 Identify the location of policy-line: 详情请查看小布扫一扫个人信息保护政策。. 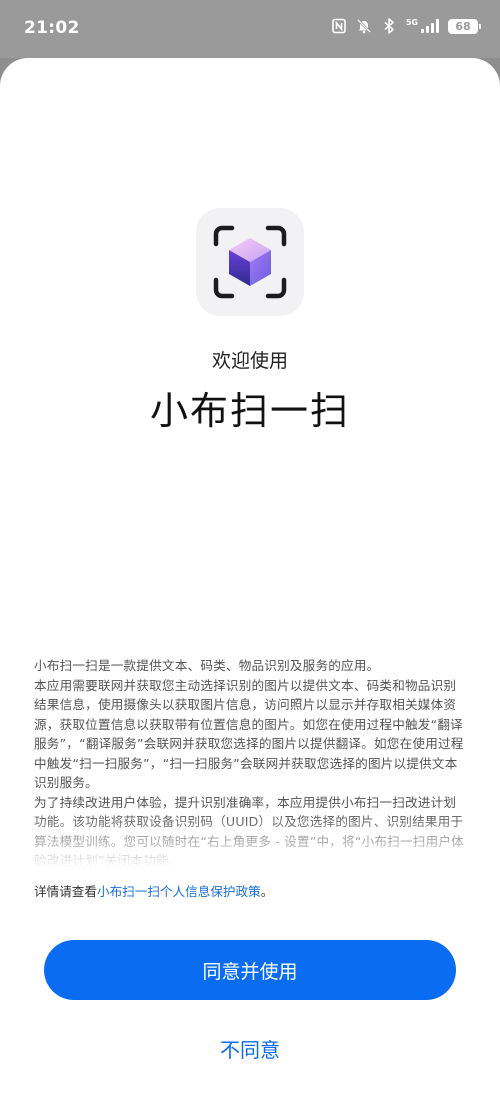
(250, 892).